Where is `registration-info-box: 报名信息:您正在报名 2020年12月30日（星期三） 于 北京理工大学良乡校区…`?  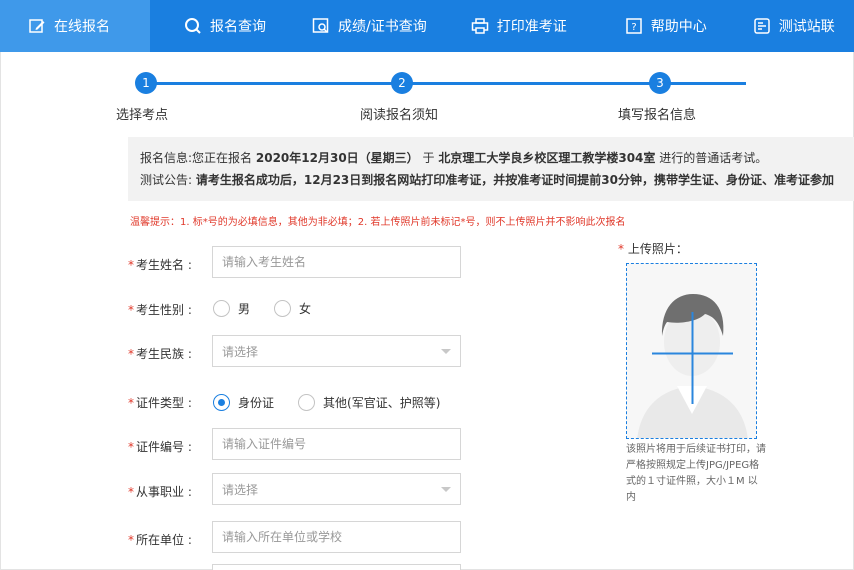 registration-info-box: 报名信息:您正在报名 2020年12月30日（星期三） 于 北京理工大学良乡校区… is located at coordinates (491, 169).